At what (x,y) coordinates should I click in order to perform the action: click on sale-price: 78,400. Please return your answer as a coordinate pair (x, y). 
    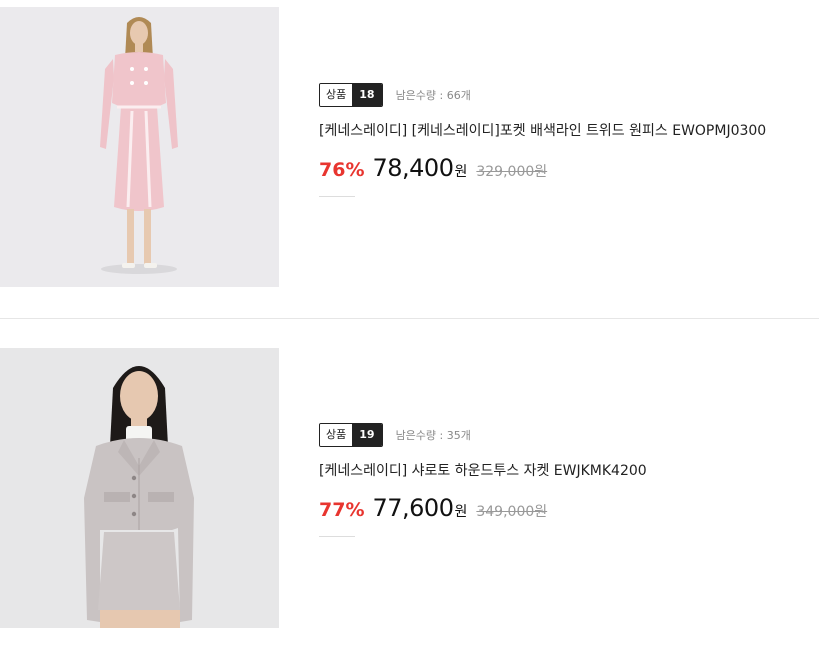
    Looking at the image, I should click on (413, 168).